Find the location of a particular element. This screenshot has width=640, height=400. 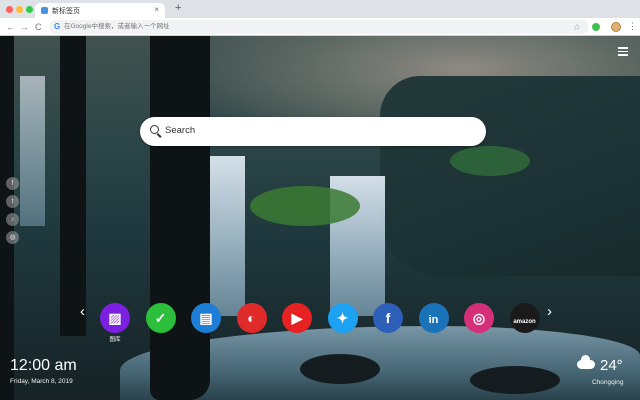

address-bar-placeholder: 在Google中搜索，或者输入一个网址 is located at coordinates (117, 26).